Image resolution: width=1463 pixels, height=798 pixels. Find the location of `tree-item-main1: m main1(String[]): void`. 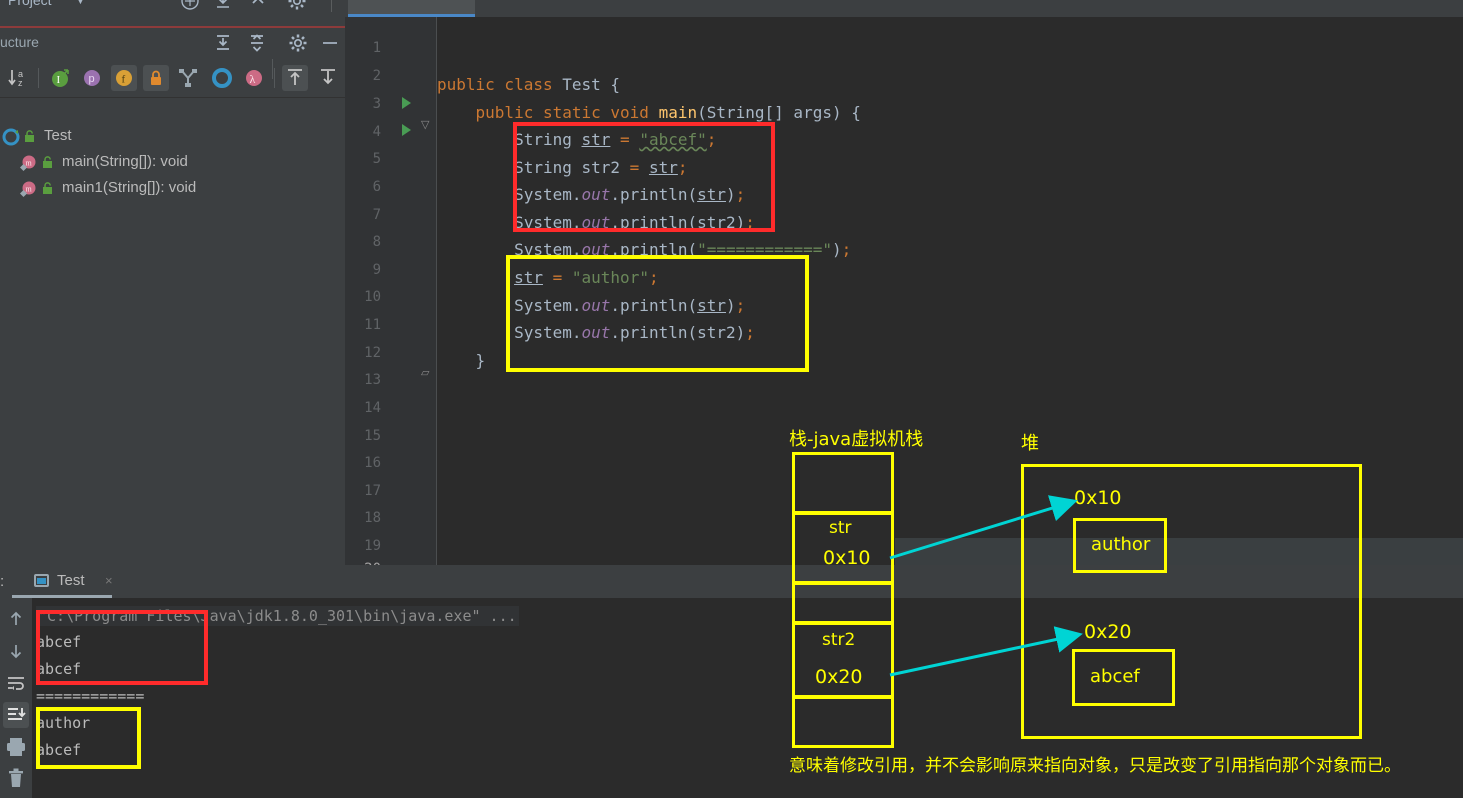

tree-item-main1: m main1(String[]): void is located at coordinates (172, 189).